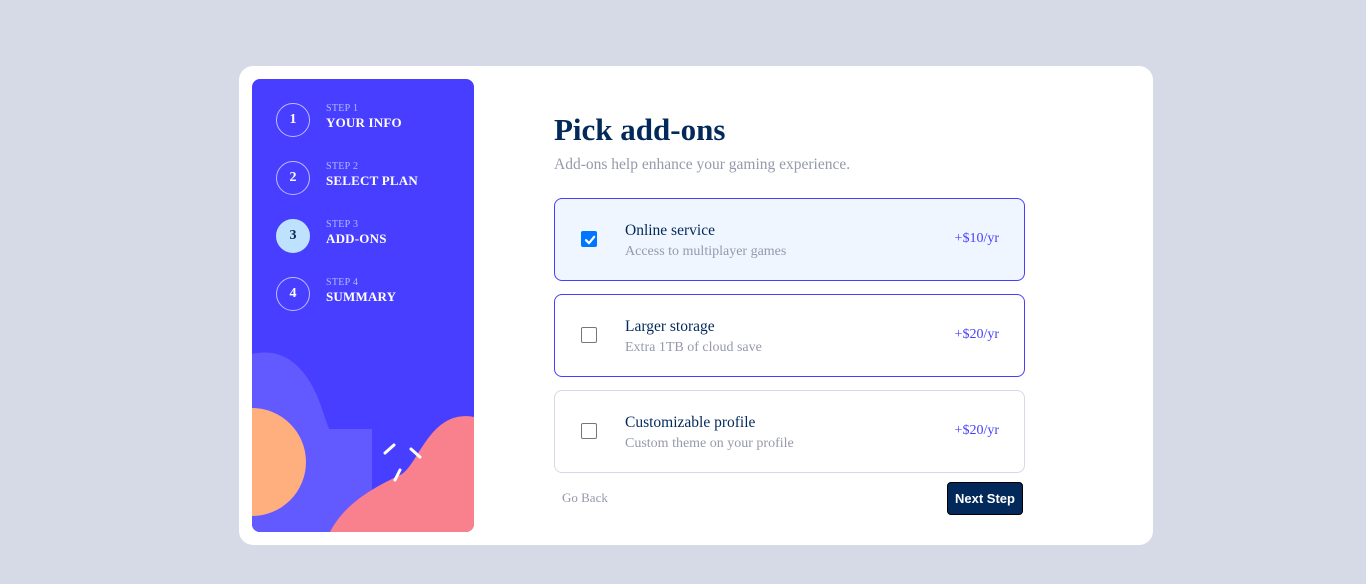  What do you see at coordinates (342, 166) in the screenshot?
I see `step-label: STEP 2` at bounding box center [342, 166].